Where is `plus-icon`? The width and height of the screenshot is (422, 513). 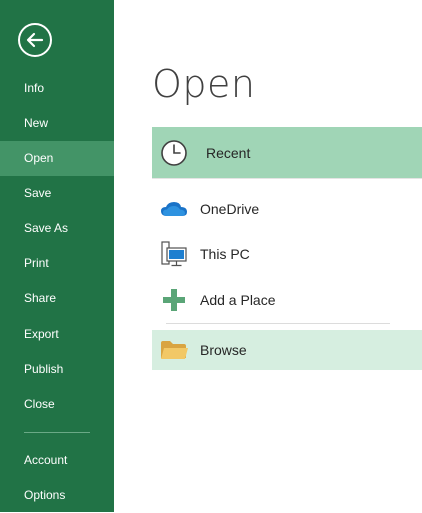 plus-icon is located at coordinates (174, 300).